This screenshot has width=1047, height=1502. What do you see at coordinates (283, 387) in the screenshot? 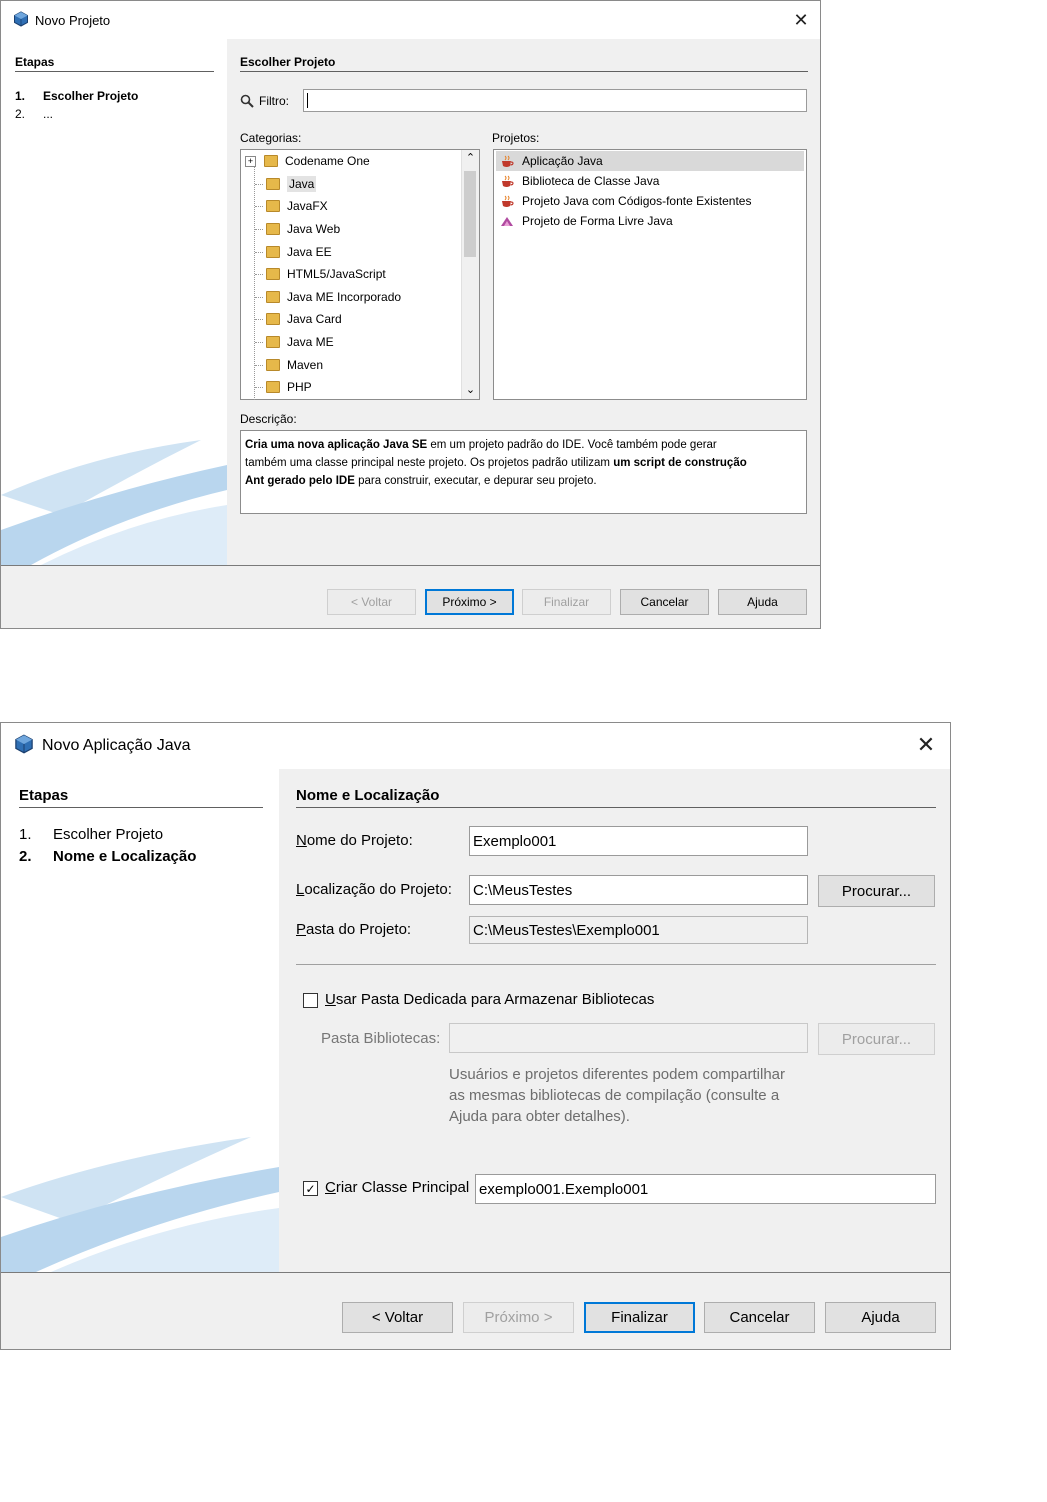
I see `category-item: PHP` at bounding box center [283, 387].